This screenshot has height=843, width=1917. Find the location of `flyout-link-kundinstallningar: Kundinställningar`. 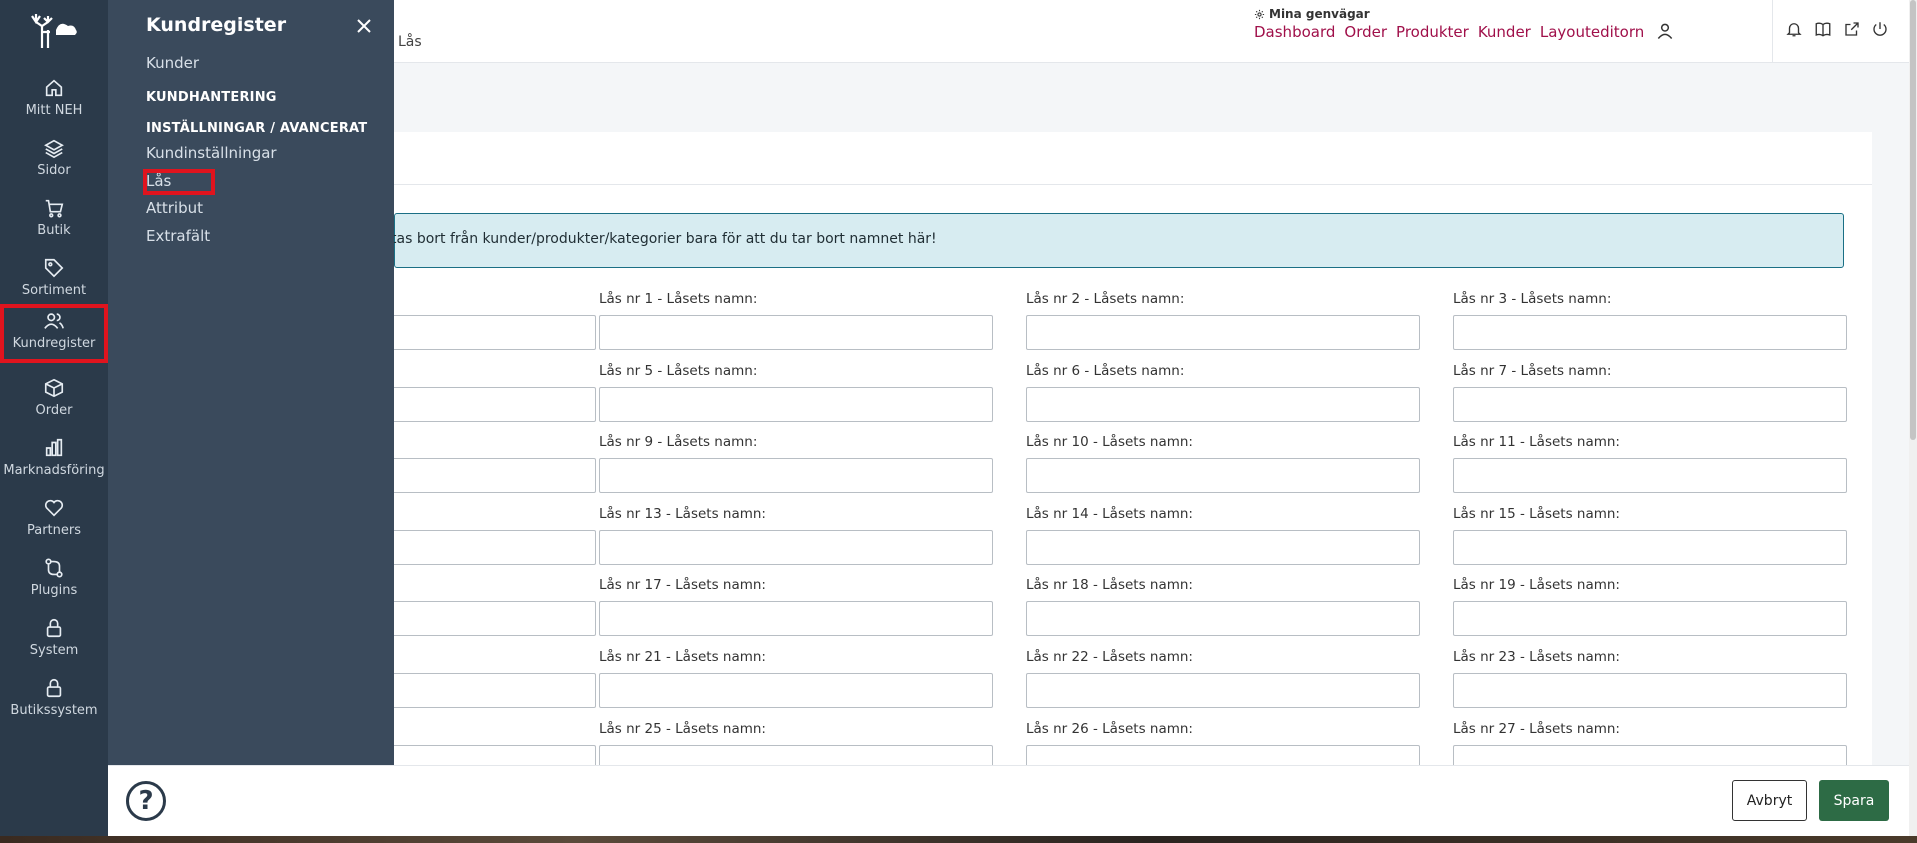

flyout-link-kundinstallningar: Kundinställningar is located at coordinates (211, 153).